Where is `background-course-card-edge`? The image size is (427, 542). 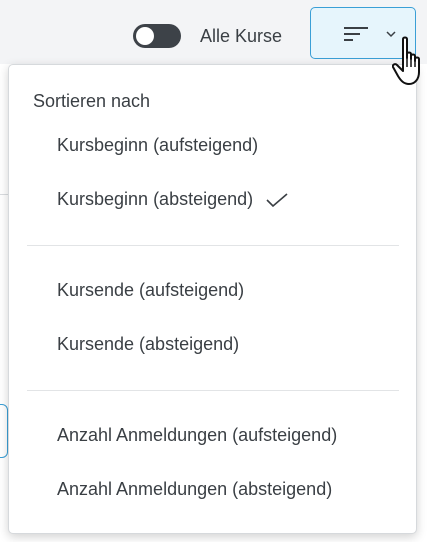
background-course-card-edge is located at coordinates (4, 431).